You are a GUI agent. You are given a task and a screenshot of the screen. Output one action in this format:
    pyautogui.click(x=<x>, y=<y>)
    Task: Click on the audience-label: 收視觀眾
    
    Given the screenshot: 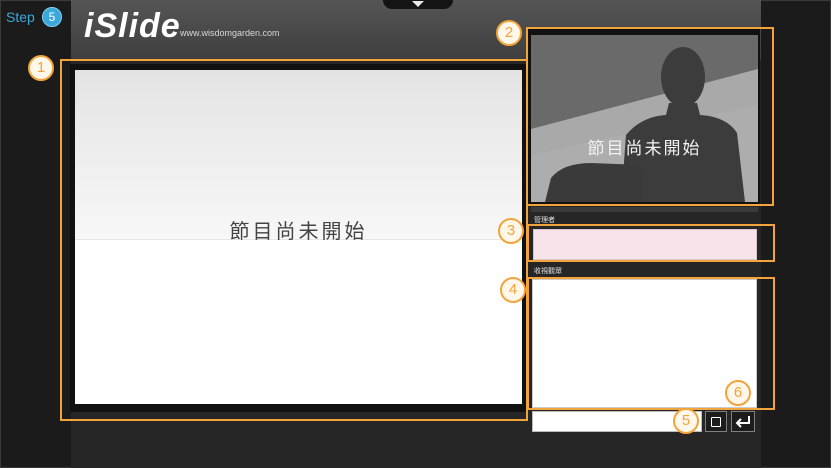 What is the action you would take?
    pyautogui.click(x=548, y=271)
    